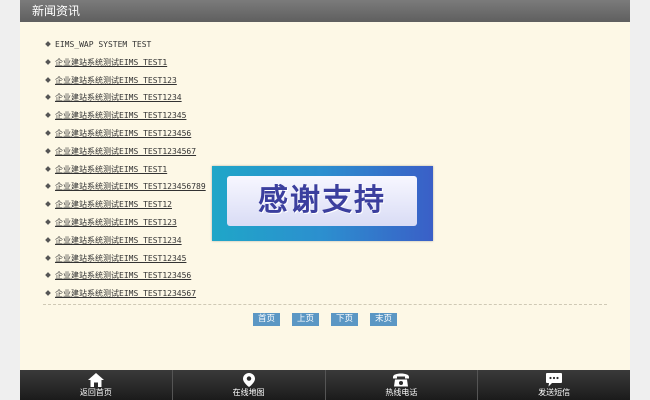 This screenshot has height=400, width=650. What do you see at coordinates (56, 11) in the screenshot?
I see `section-title: 新闻资讯` at bounding box center [56, 11].